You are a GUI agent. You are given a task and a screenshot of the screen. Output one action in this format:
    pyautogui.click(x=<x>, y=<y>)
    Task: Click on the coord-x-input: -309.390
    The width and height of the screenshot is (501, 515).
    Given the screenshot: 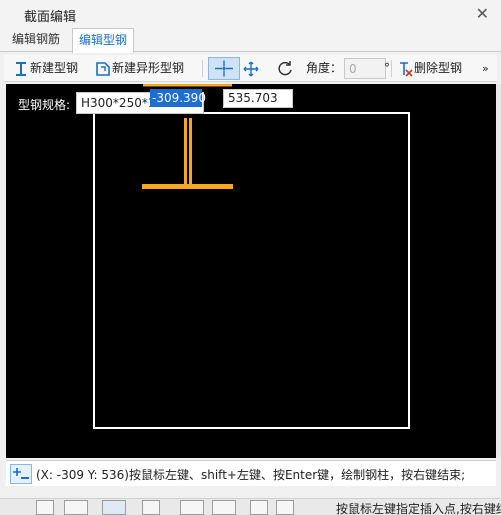 What is the action you would take?
    pyautogui.click(x=178, y=98)
    